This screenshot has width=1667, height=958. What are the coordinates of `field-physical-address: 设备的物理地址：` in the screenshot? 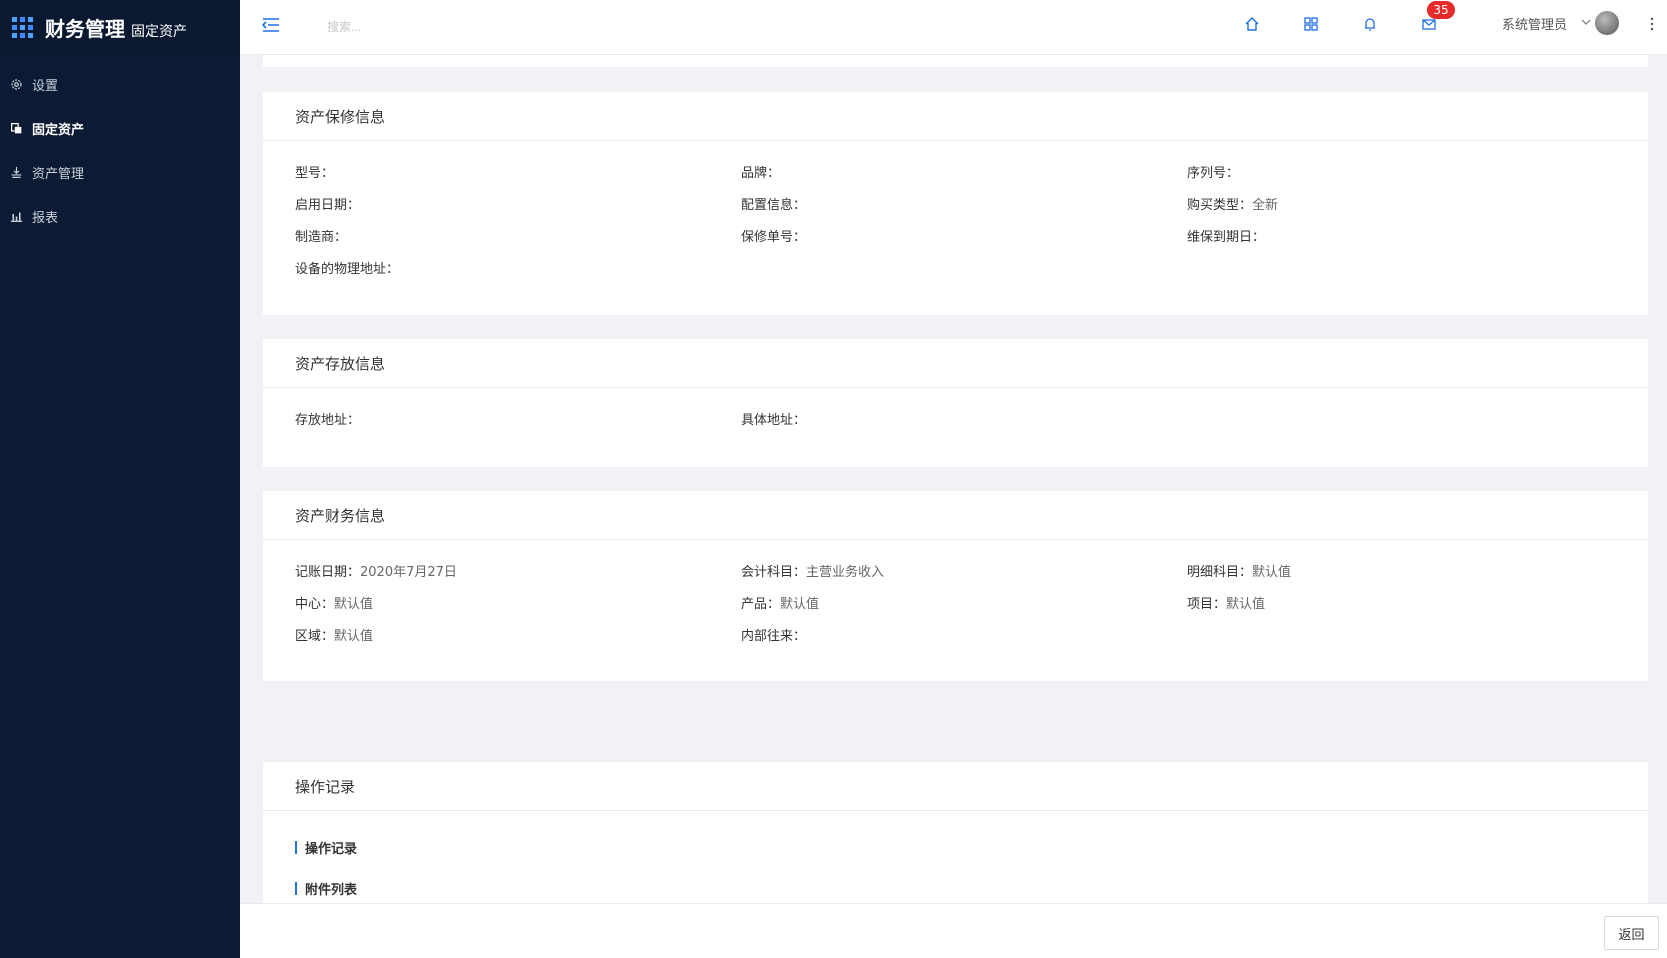 It's located at (347, 269).